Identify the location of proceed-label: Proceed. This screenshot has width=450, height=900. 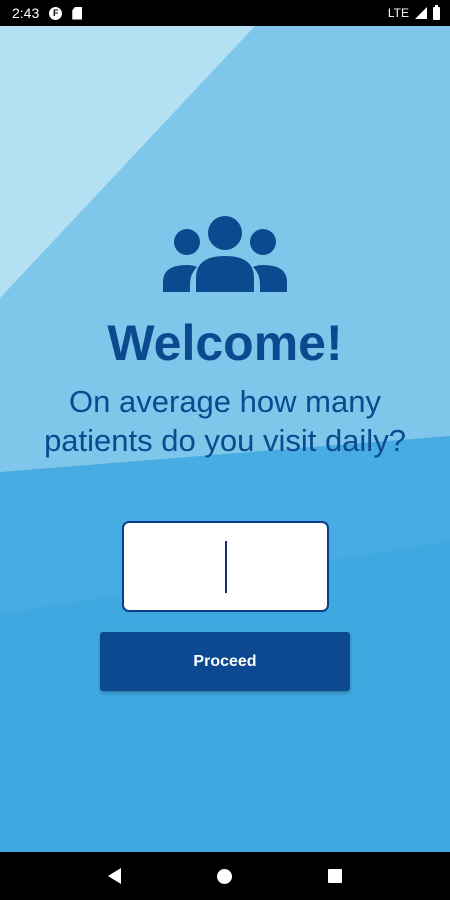
(225, 661).